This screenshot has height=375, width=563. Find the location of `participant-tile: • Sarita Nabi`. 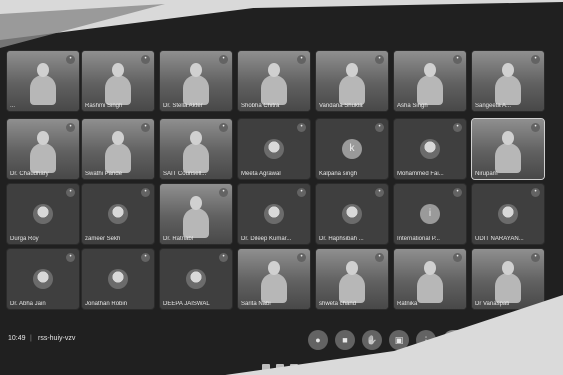

participant-tile: • Sarita Nabi is located at coordinates (274, 279).